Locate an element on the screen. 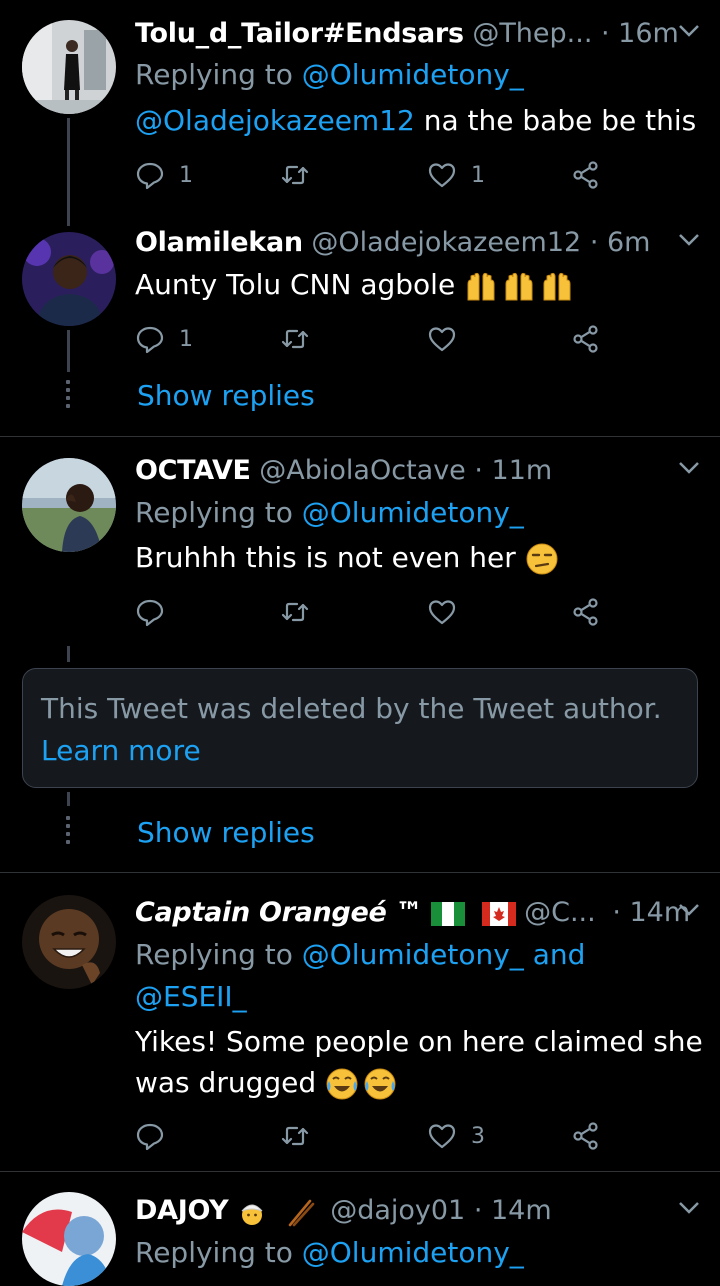 The image size is (720, 1286). tweet-text: Bruhhh this is not even her is located at coordinates (417, 558).